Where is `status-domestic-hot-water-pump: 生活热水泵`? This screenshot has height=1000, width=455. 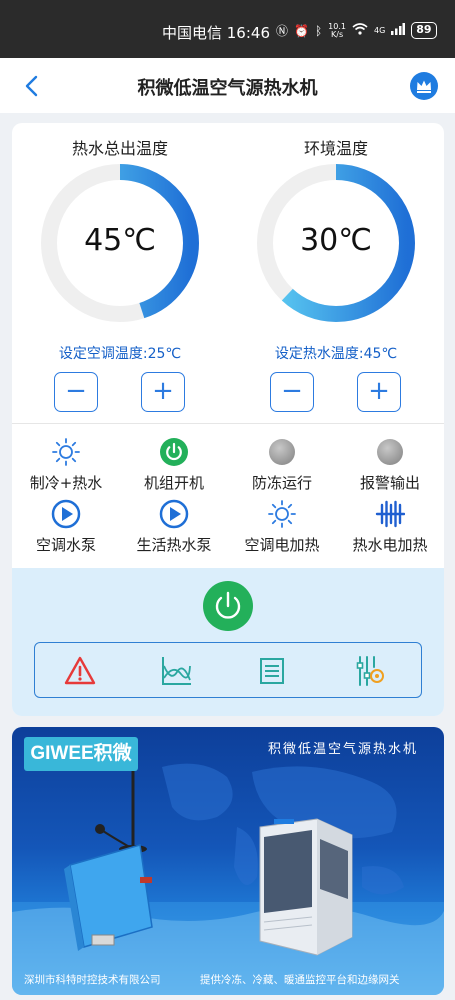 status-domestic-hot-water-pump: 生活热水泵 is located at coordinates (174, 529).